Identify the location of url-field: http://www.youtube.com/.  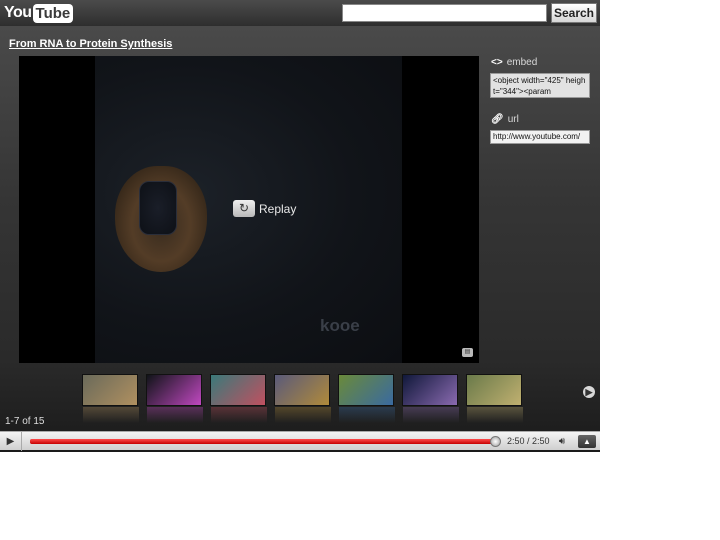
(540, 137).